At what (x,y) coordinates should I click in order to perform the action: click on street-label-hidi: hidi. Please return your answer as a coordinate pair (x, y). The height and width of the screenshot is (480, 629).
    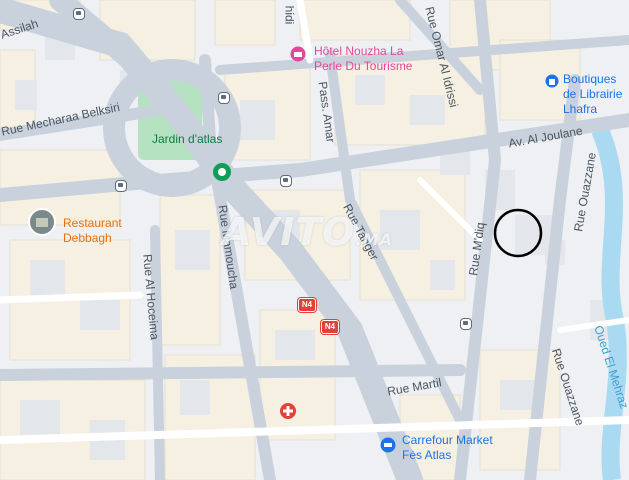
    Looking at the image, I should click on (289, 15).